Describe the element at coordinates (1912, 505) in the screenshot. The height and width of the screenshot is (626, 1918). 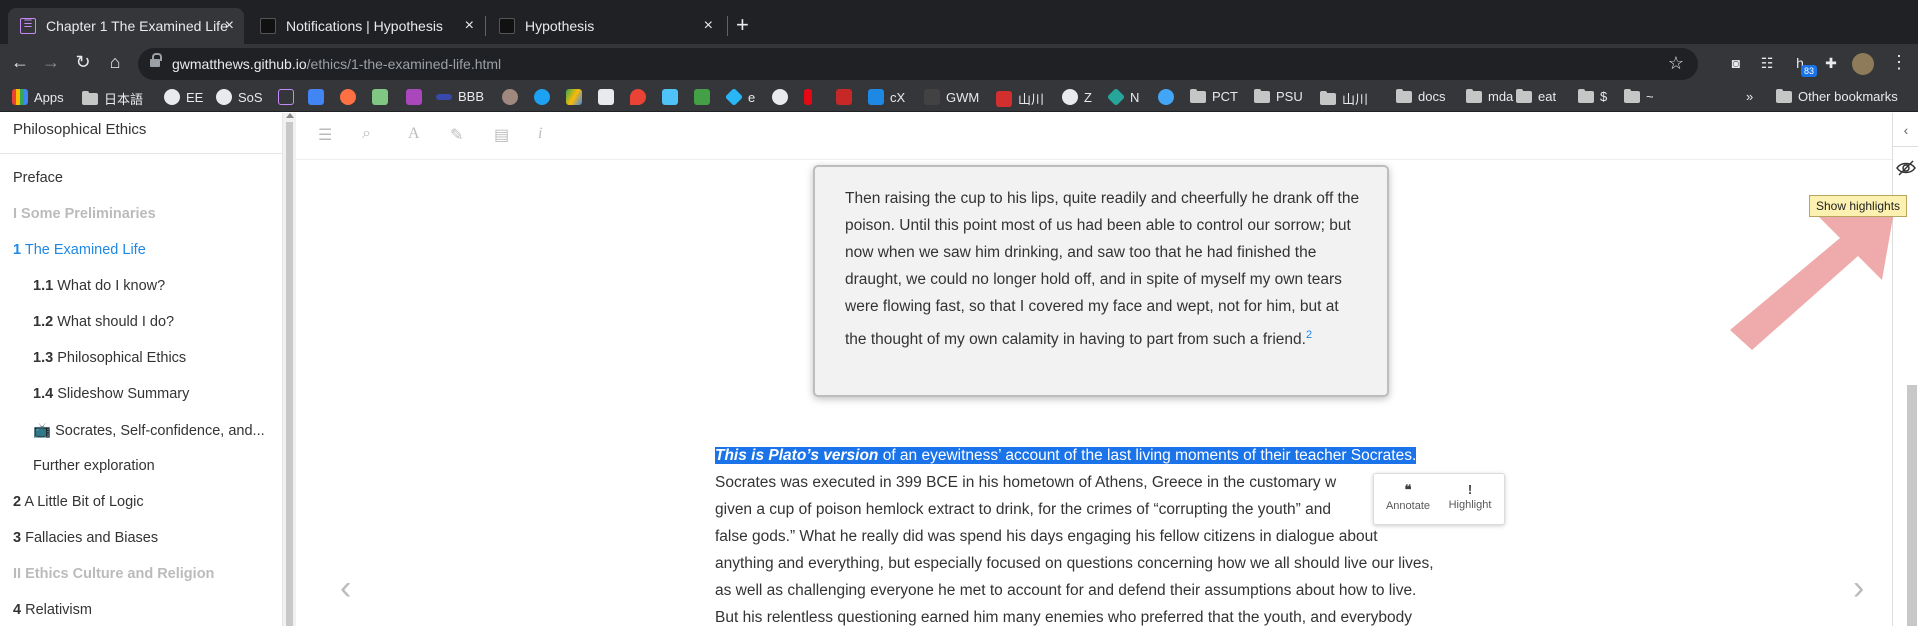
I see `page-scroll-thumb` at that location.